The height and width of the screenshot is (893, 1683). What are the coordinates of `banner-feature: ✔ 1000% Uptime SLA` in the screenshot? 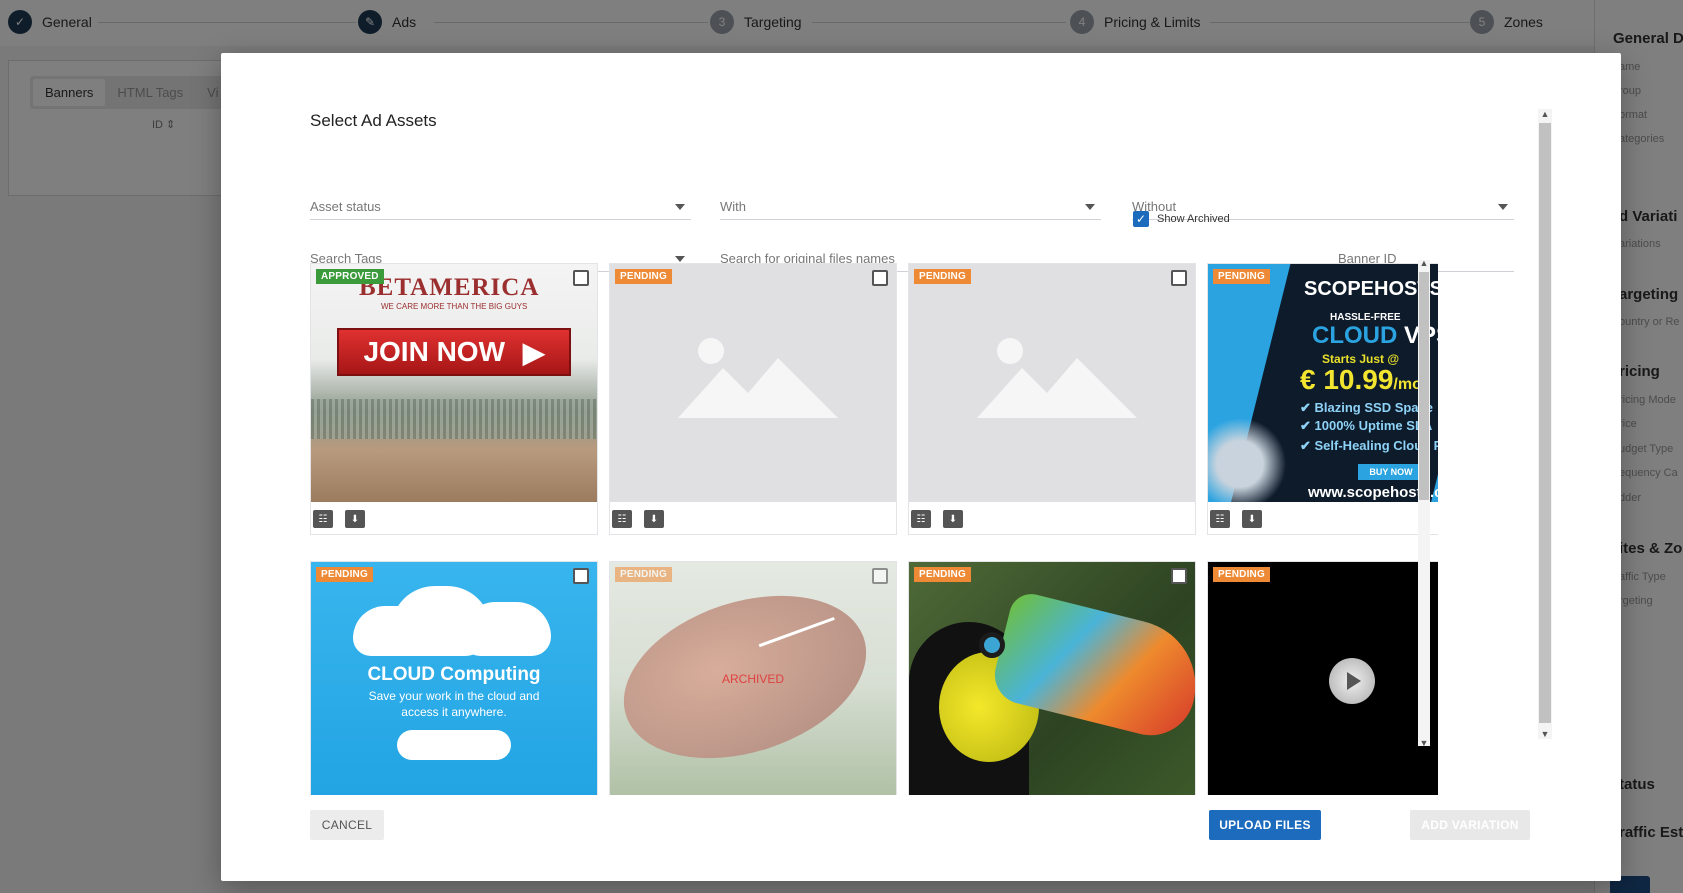 It's located at (1366, 425).